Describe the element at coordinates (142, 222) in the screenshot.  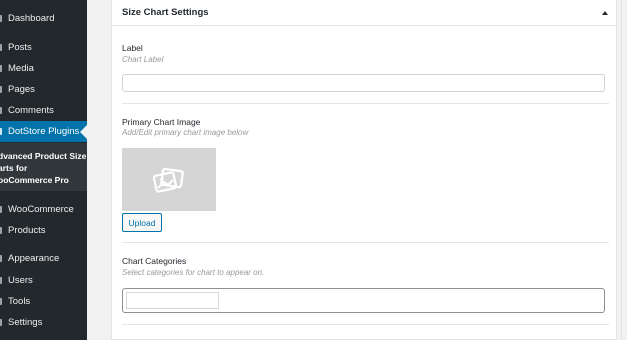
I see `upload-button: Upload` at that location.